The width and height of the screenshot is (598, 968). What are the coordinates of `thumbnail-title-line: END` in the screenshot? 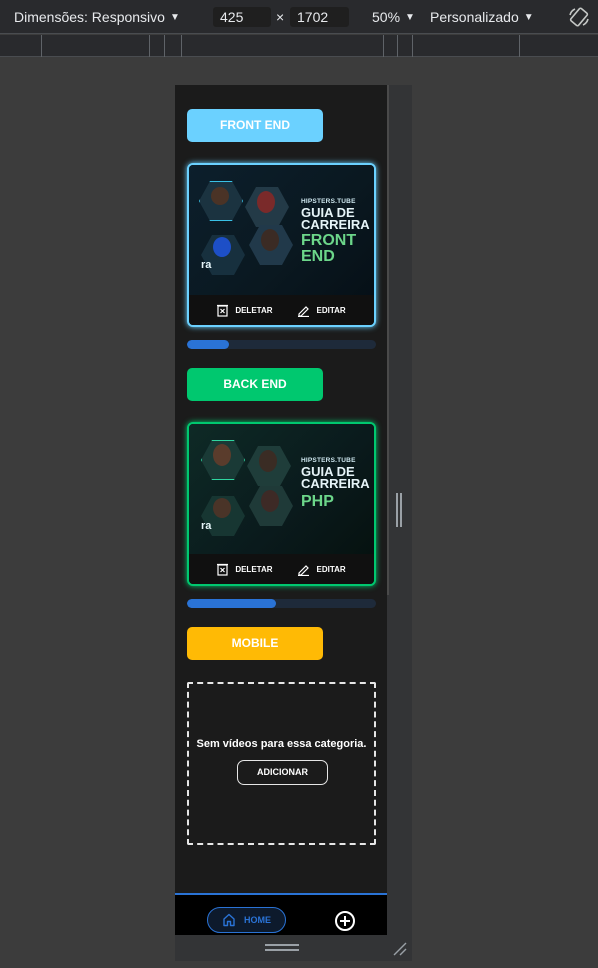 It's located at (318, 256).